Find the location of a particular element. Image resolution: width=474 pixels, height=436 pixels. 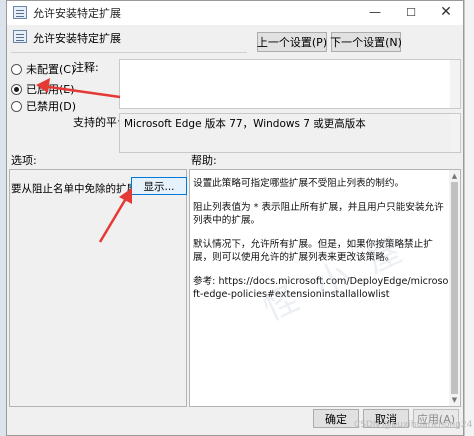

radio-label: 未配置(C) is located at coordinates (51, 69).